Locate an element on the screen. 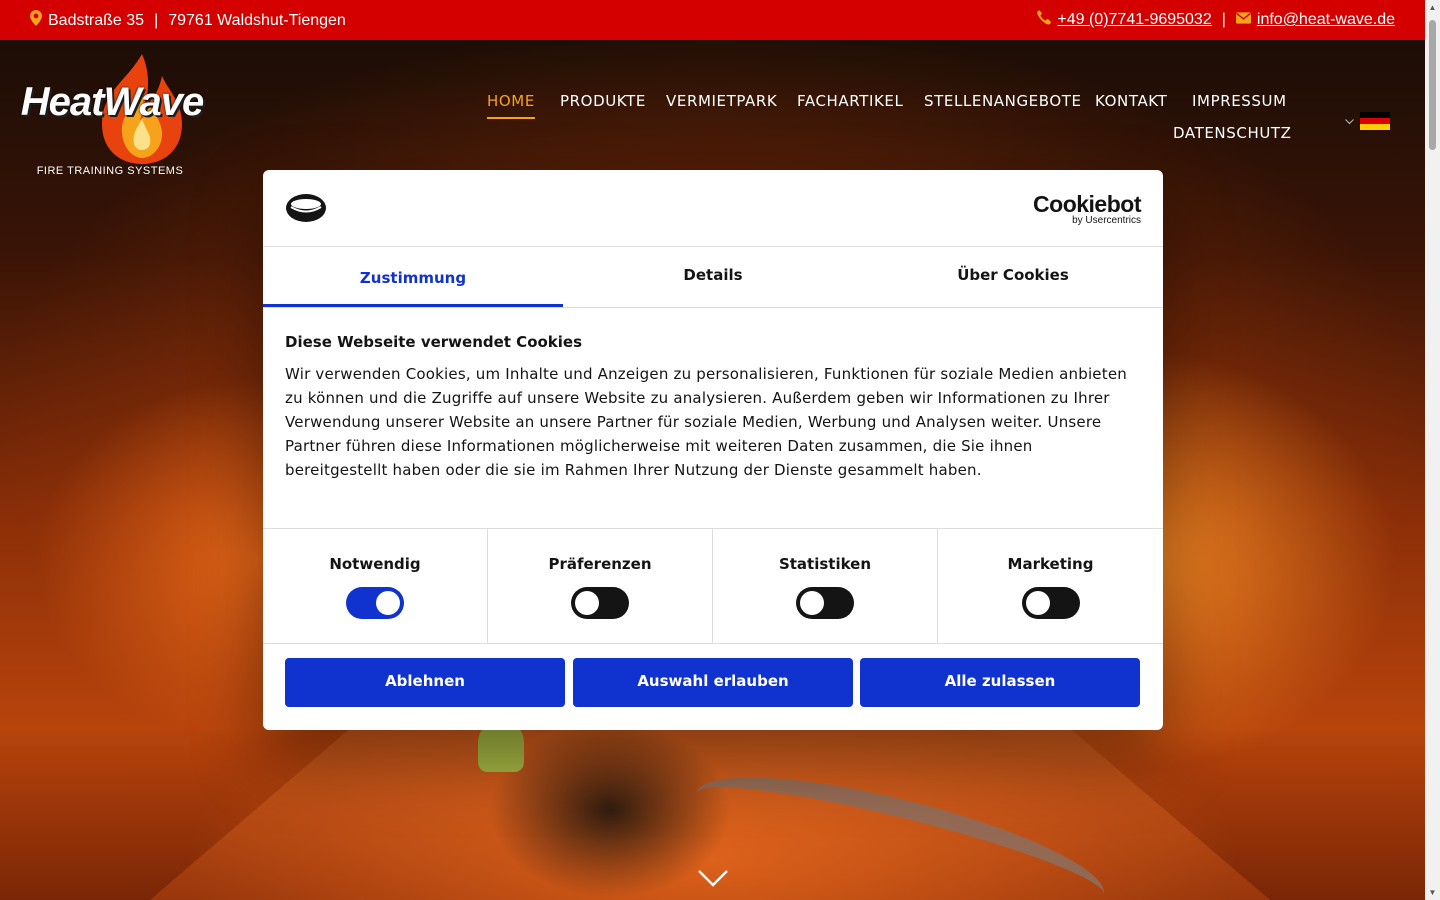  contact-links: +49 (0)7741-9695032 | info@heat-wave.de is located at coordinates (1215, 20).